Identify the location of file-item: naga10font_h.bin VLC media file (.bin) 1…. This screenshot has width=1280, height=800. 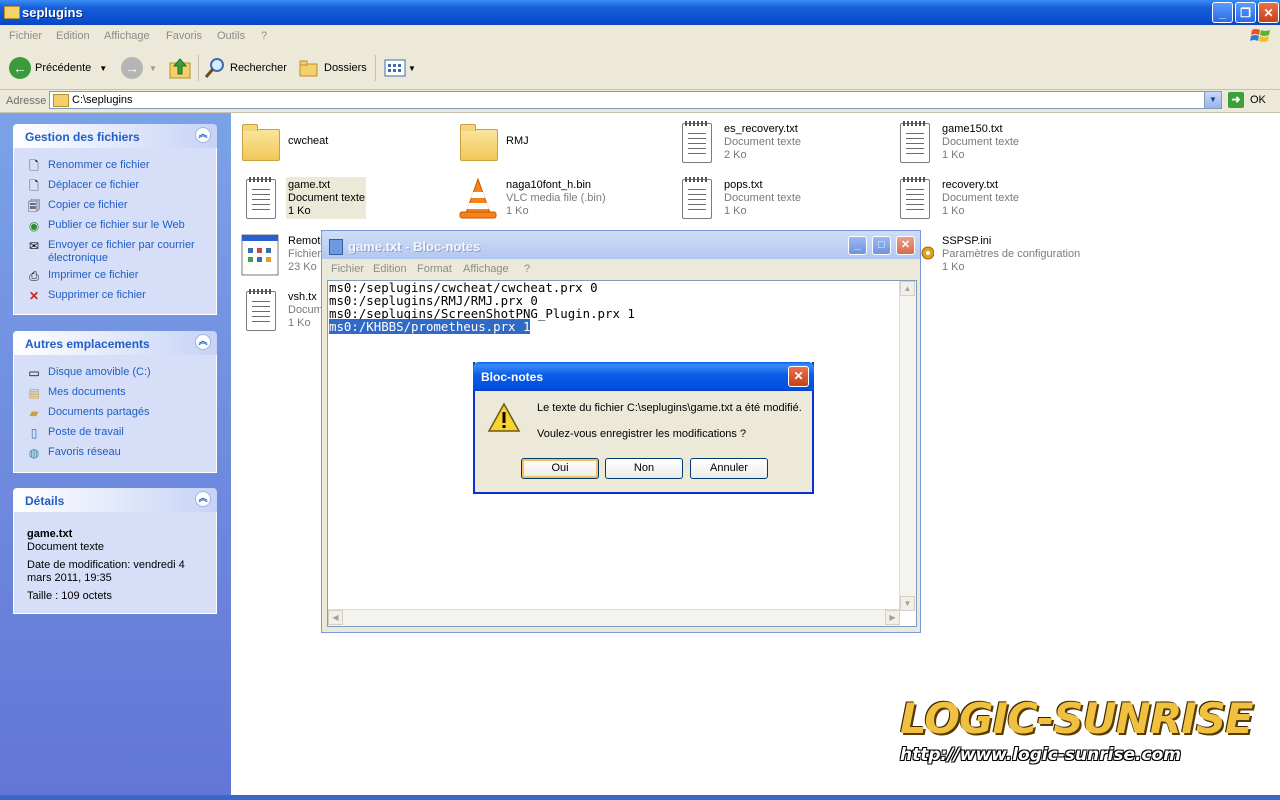
(563, 199).